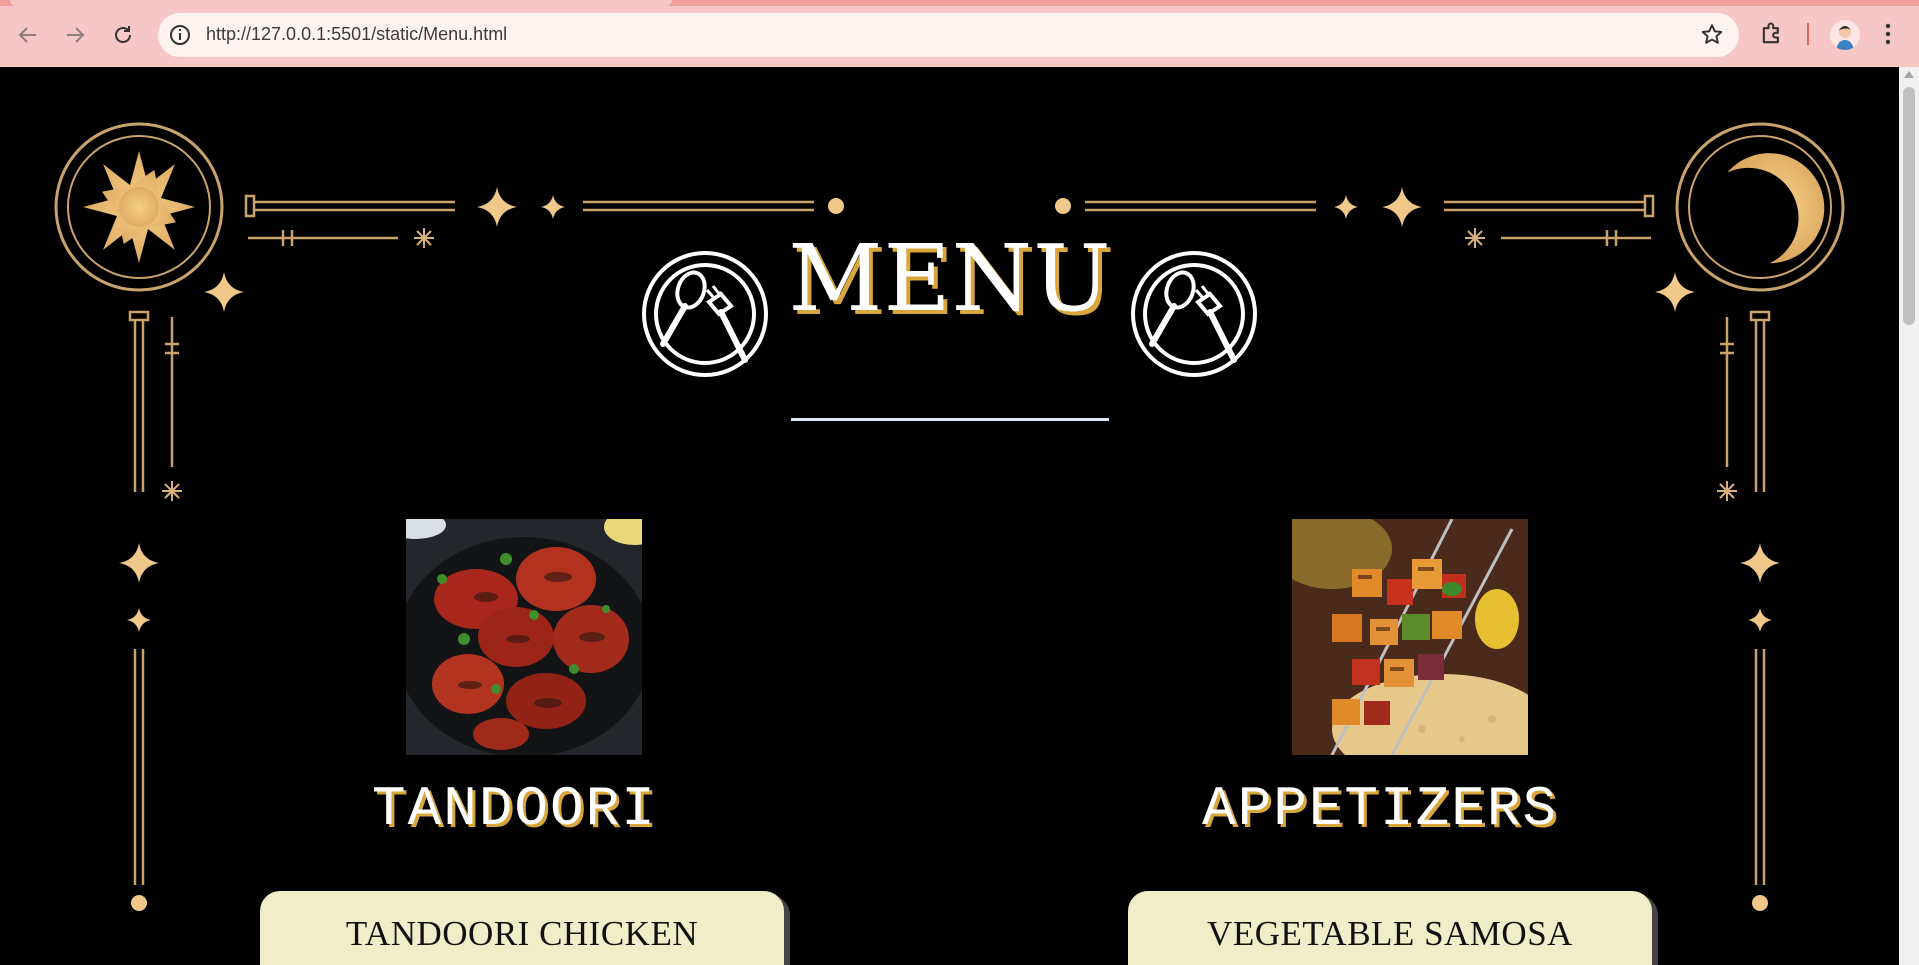  Describe the element at coordinates (180, 35) in the screenshot. I see `site-info-icon` at that location.